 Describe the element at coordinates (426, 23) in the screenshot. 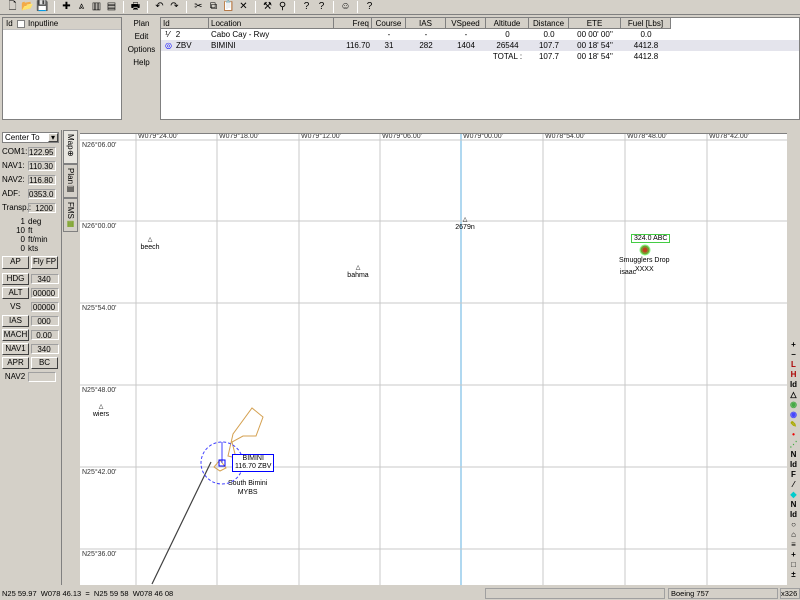

I see `col-ias: IAS` at that location.